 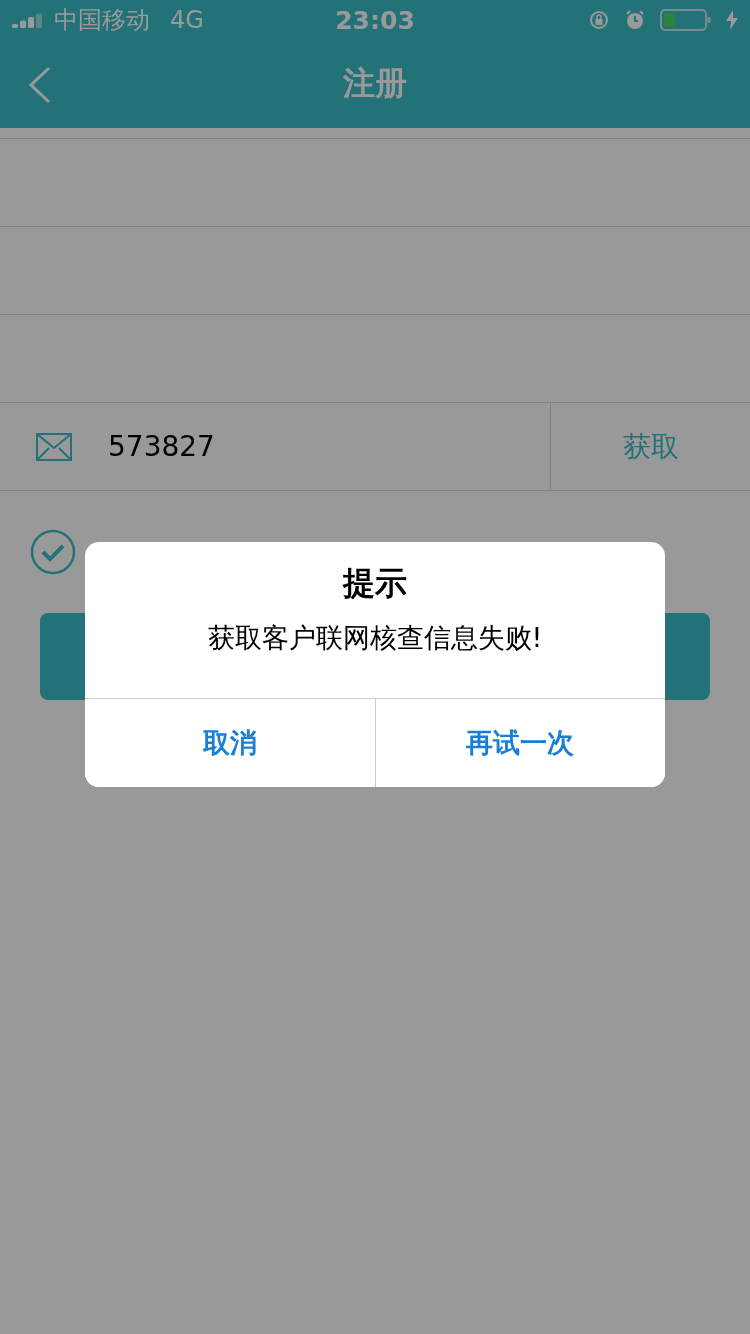 I want to click on checkbox, so click(x=53, y=552).